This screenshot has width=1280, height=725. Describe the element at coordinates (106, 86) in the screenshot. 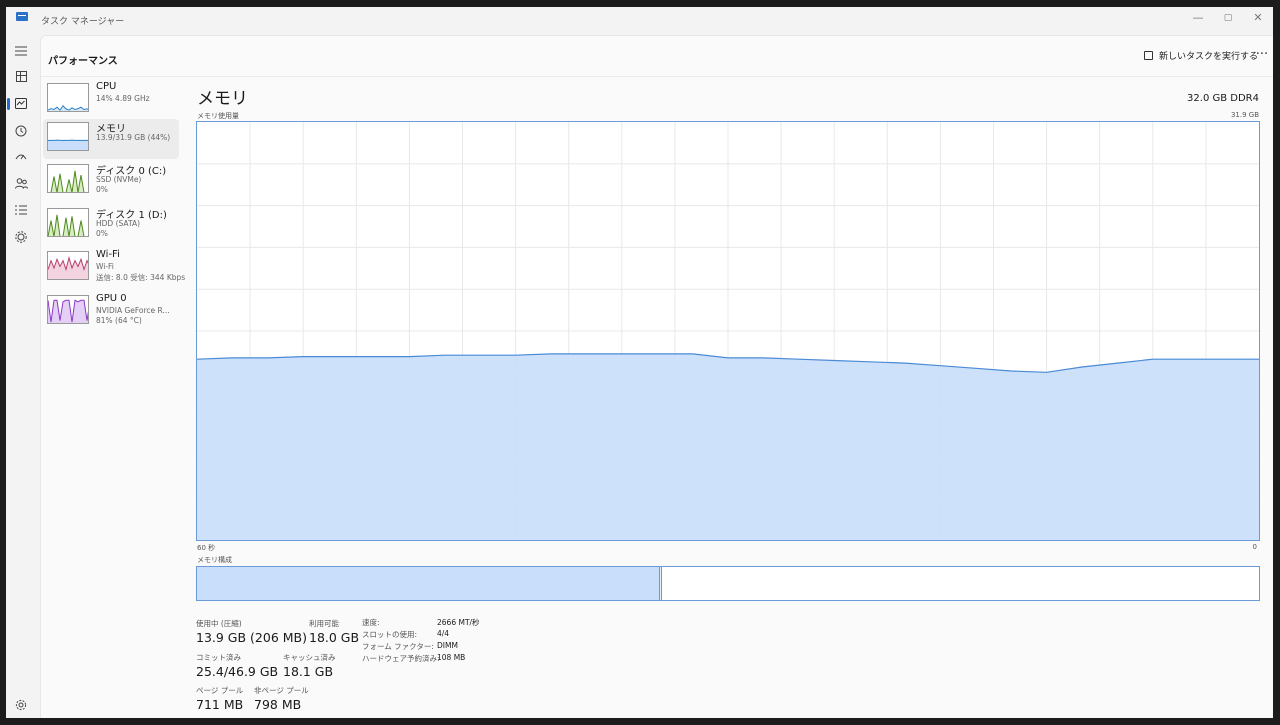

I see `device-name: CPU` at that location.